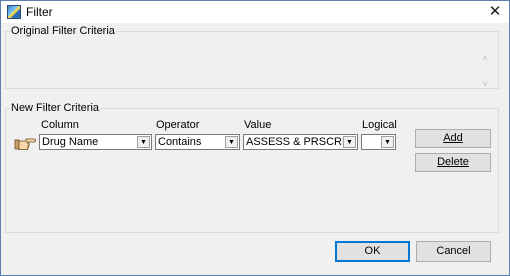 The image size is (510, 276). Describe the element at coordinates (14, 12) in the screenshot. I see `filter-app-icon` at that location.